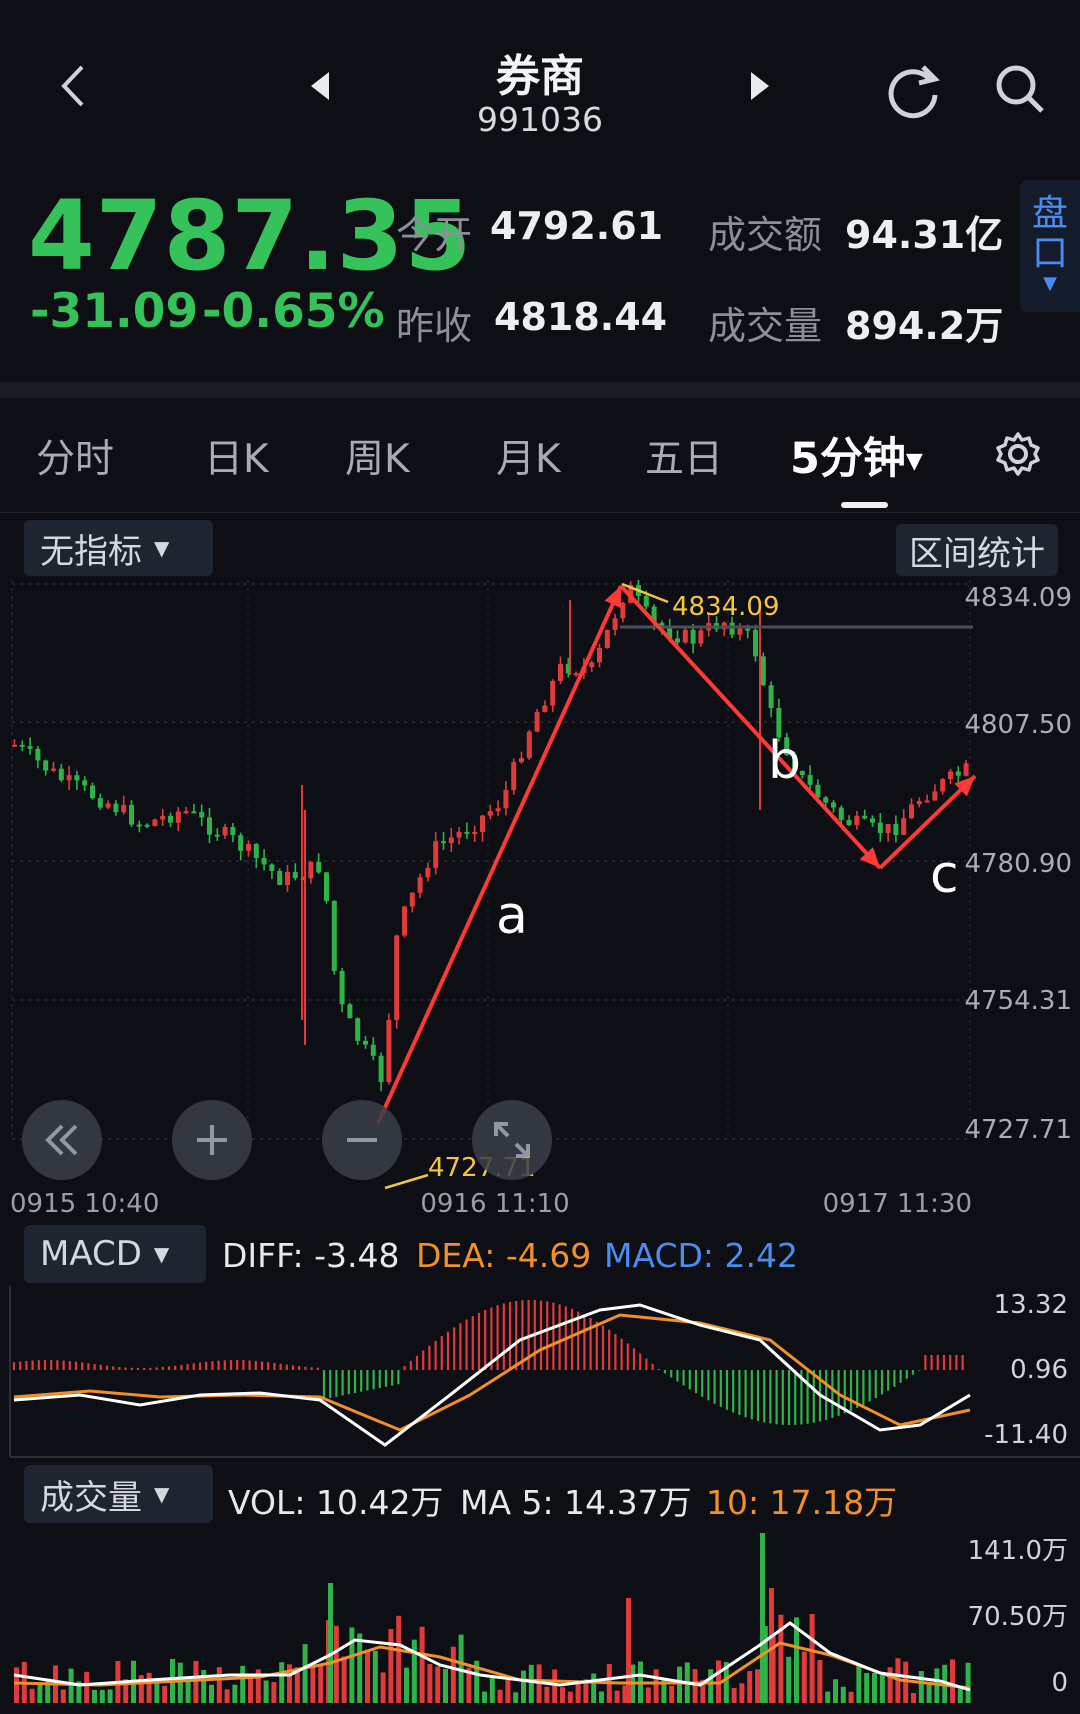  Describe the element at coordinates (760, 86) in the screenshot. I see `next-stock-button` at that location.